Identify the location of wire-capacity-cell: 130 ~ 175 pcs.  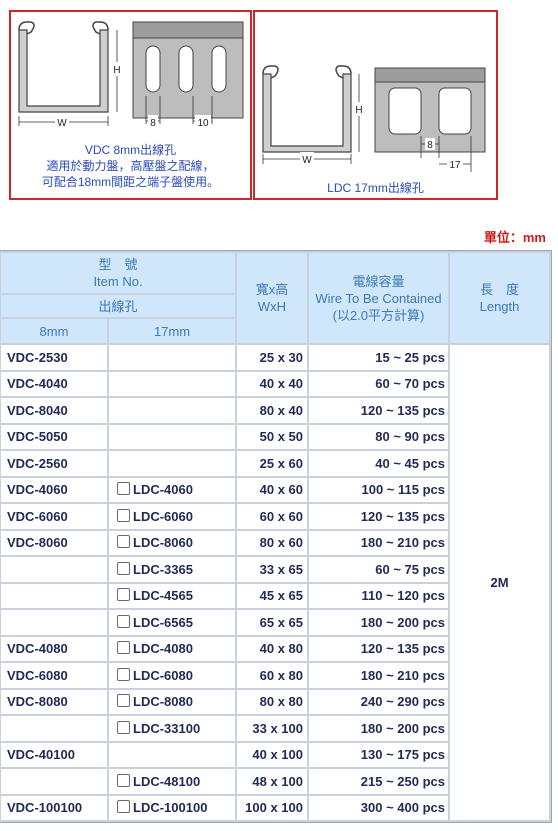
(378, 754).